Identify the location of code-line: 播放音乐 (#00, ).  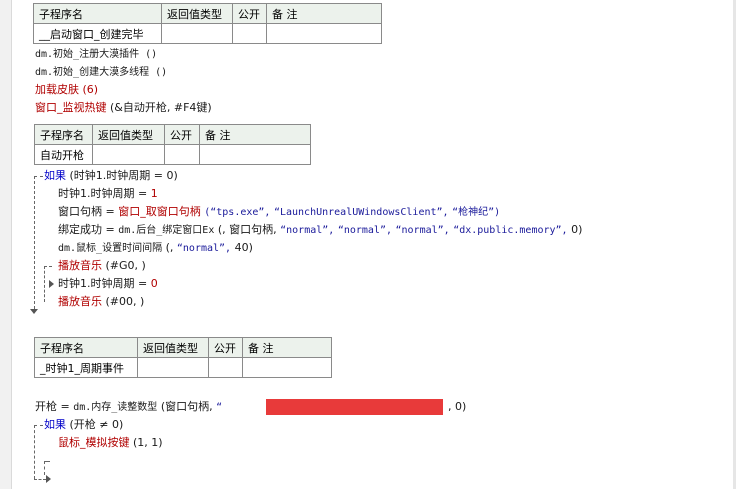
(101, 302).